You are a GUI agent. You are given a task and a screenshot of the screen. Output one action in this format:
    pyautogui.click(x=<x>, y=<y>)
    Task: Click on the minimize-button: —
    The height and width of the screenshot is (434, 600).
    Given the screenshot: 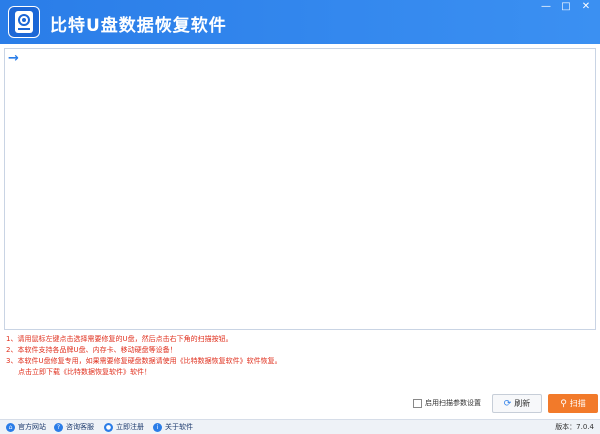 What is the action you would take?
    pyautogui.click(x=546, y=7)
    